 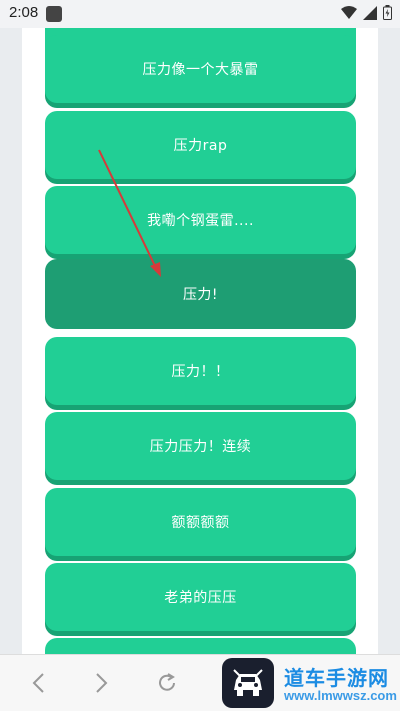 I want to click on sound-button-7: 额额额额, so click(x=200, y=522).